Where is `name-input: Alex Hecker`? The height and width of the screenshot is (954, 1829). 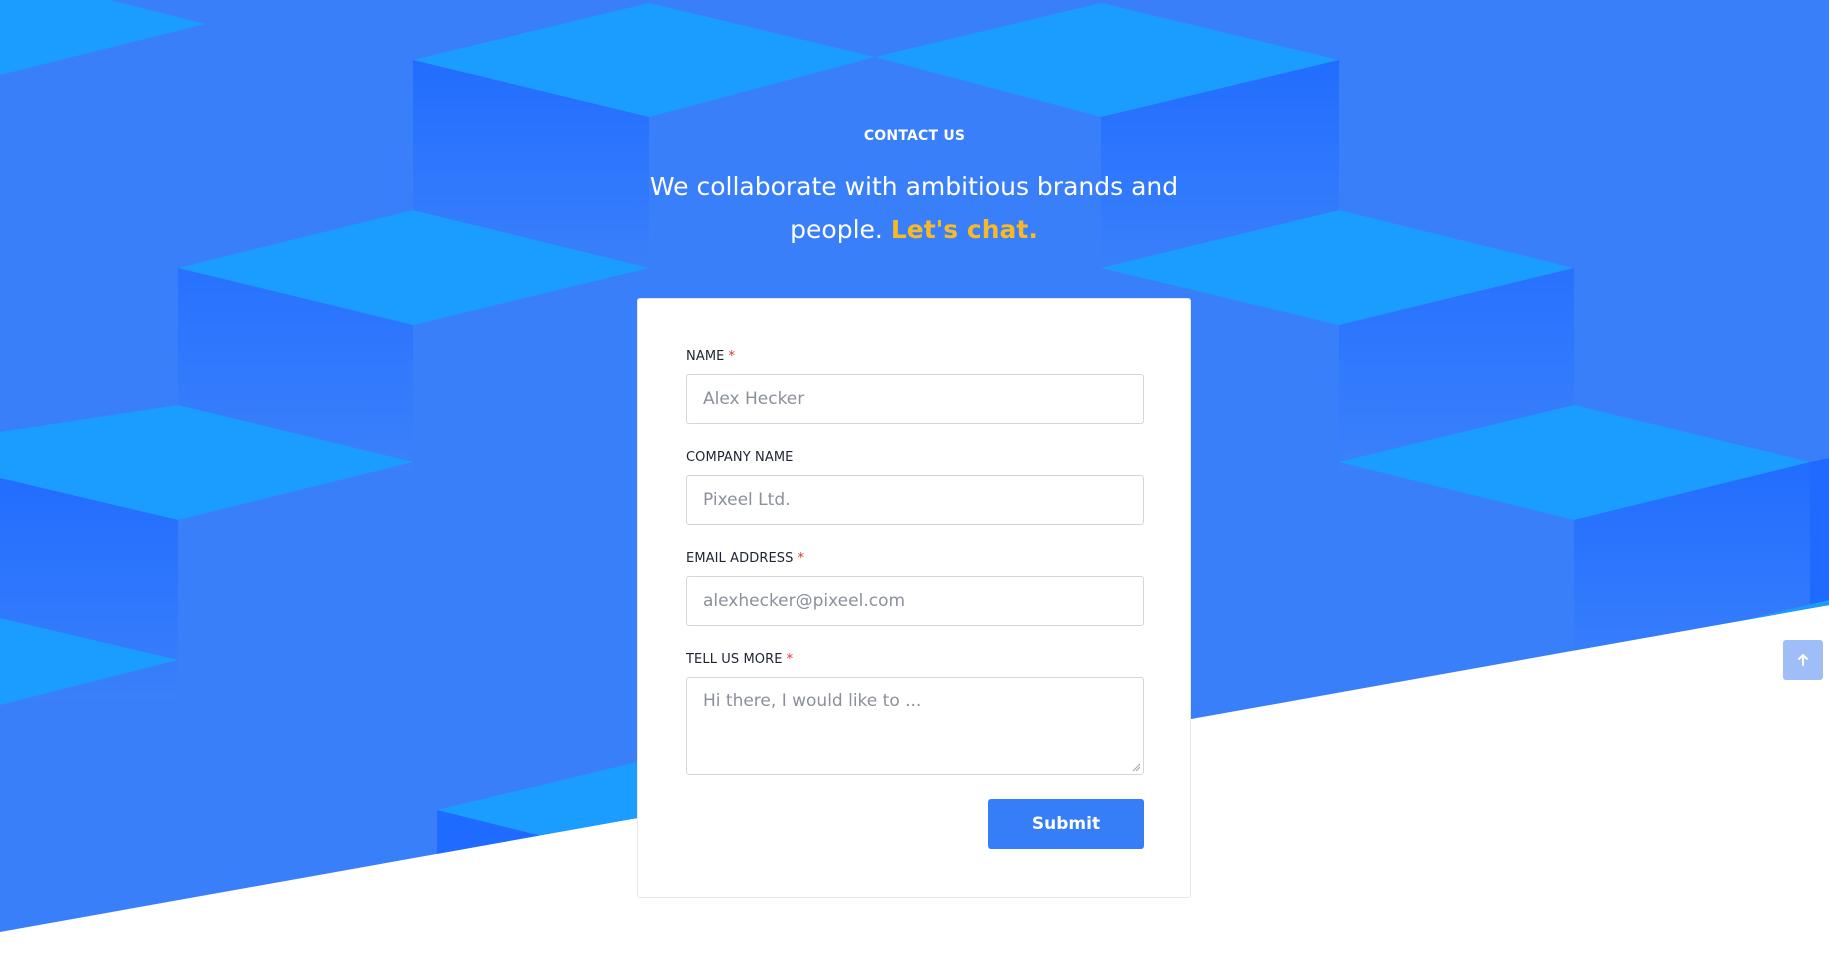
name-input: Alex Hecker is located at coordinates (915, 399).